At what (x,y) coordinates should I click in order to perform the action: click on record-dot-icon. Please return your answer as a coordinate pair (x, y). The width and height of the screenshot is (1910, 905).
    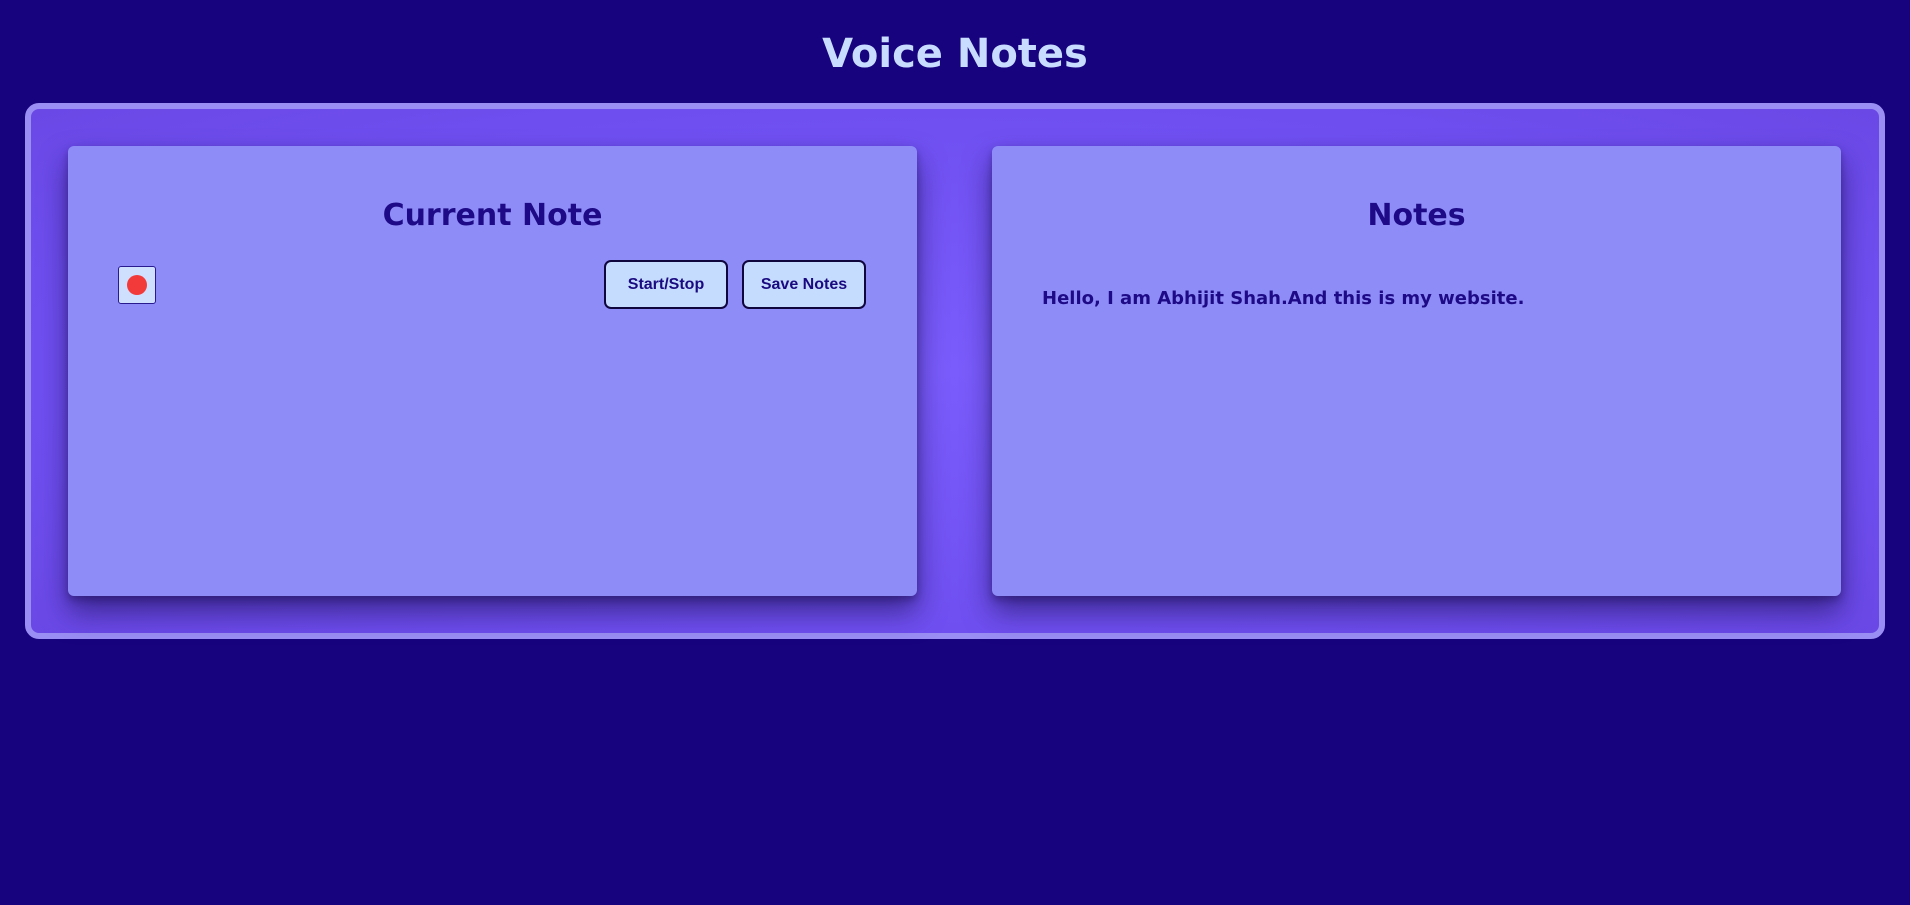
    Looking at the image, I should click on (137, 285).